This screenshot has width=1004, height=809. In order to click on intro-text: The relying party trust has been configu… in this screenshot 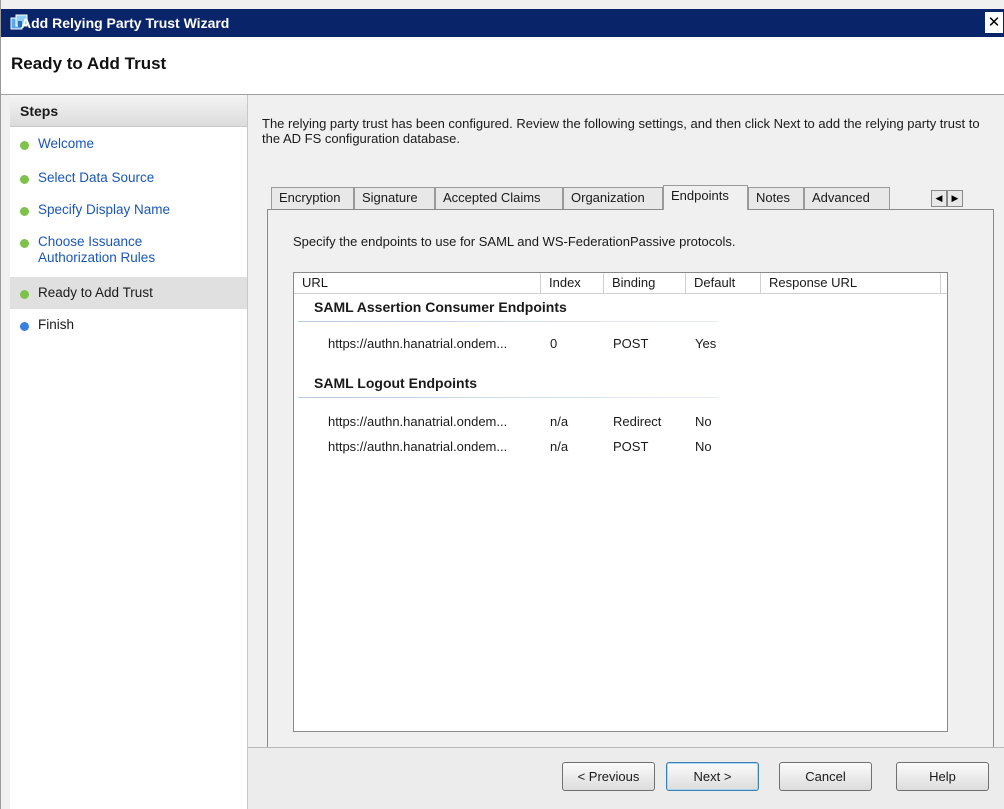, I will do `click(621, 131)`.